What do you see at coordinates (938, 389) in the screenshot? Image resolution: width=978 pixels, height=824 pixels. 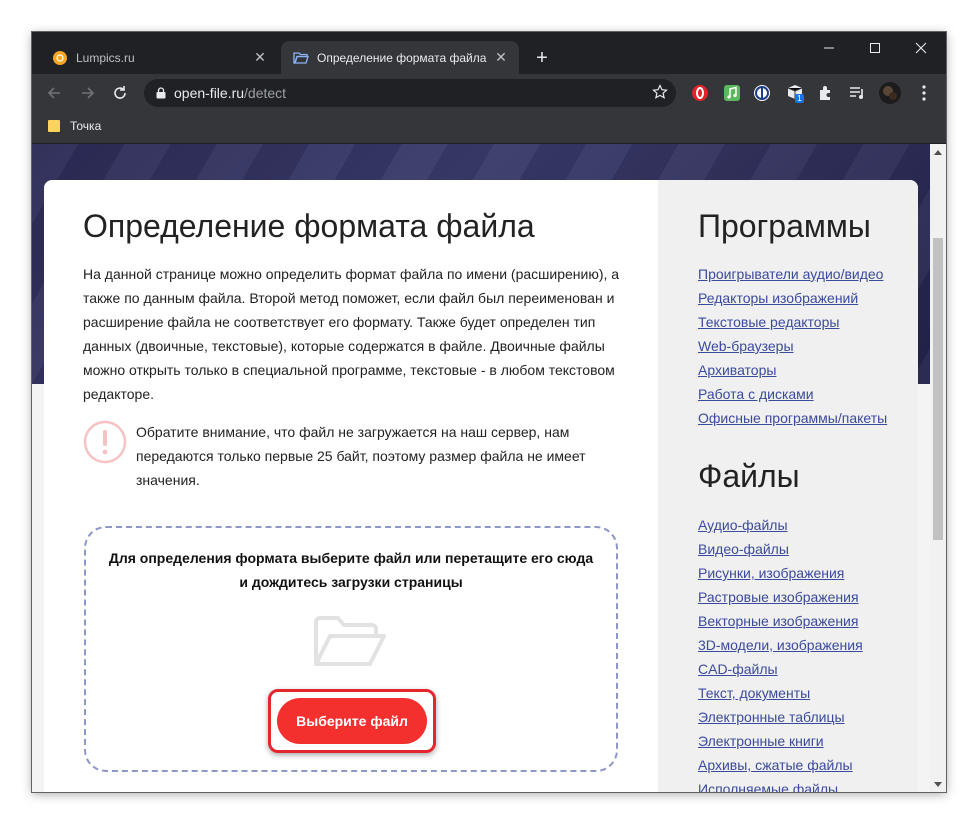 I see `scrollbar-thumb` at bounding box center [938, 389].